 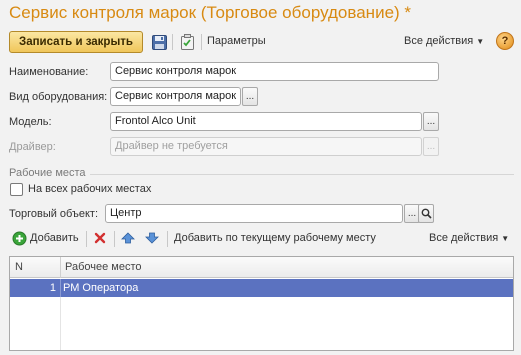 What do you see at coordinates (101, 288) in the screenshot?
I see `row-workplace: РМ Оператора` at bounding box center [101, 288].